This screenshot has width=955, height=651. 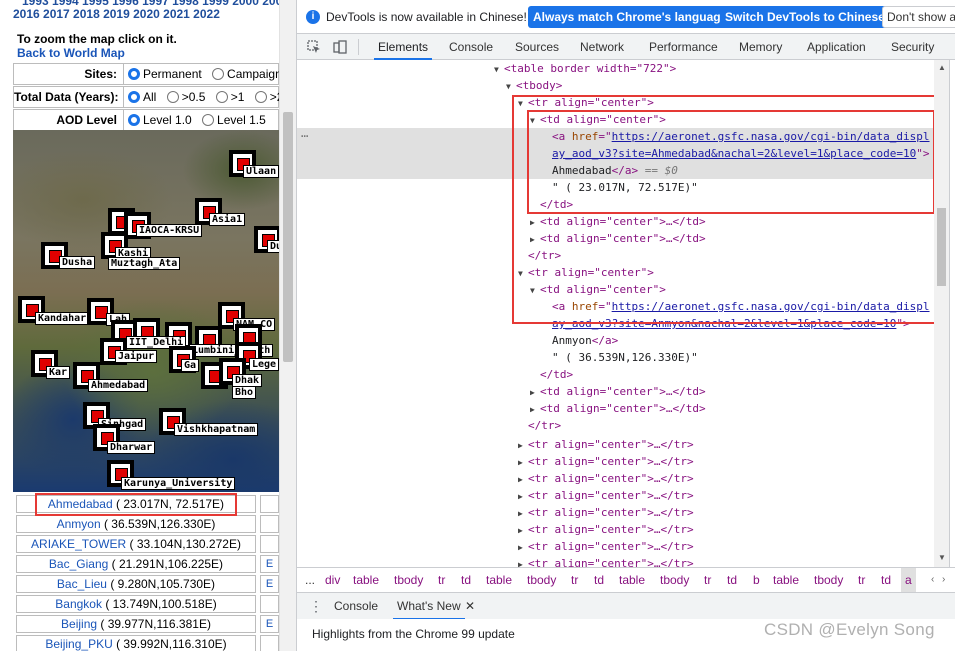 What do you see at coordinates (314, 47) in the screenshot?
I see `inspect-element-icon` at bounding box center [314, 47].